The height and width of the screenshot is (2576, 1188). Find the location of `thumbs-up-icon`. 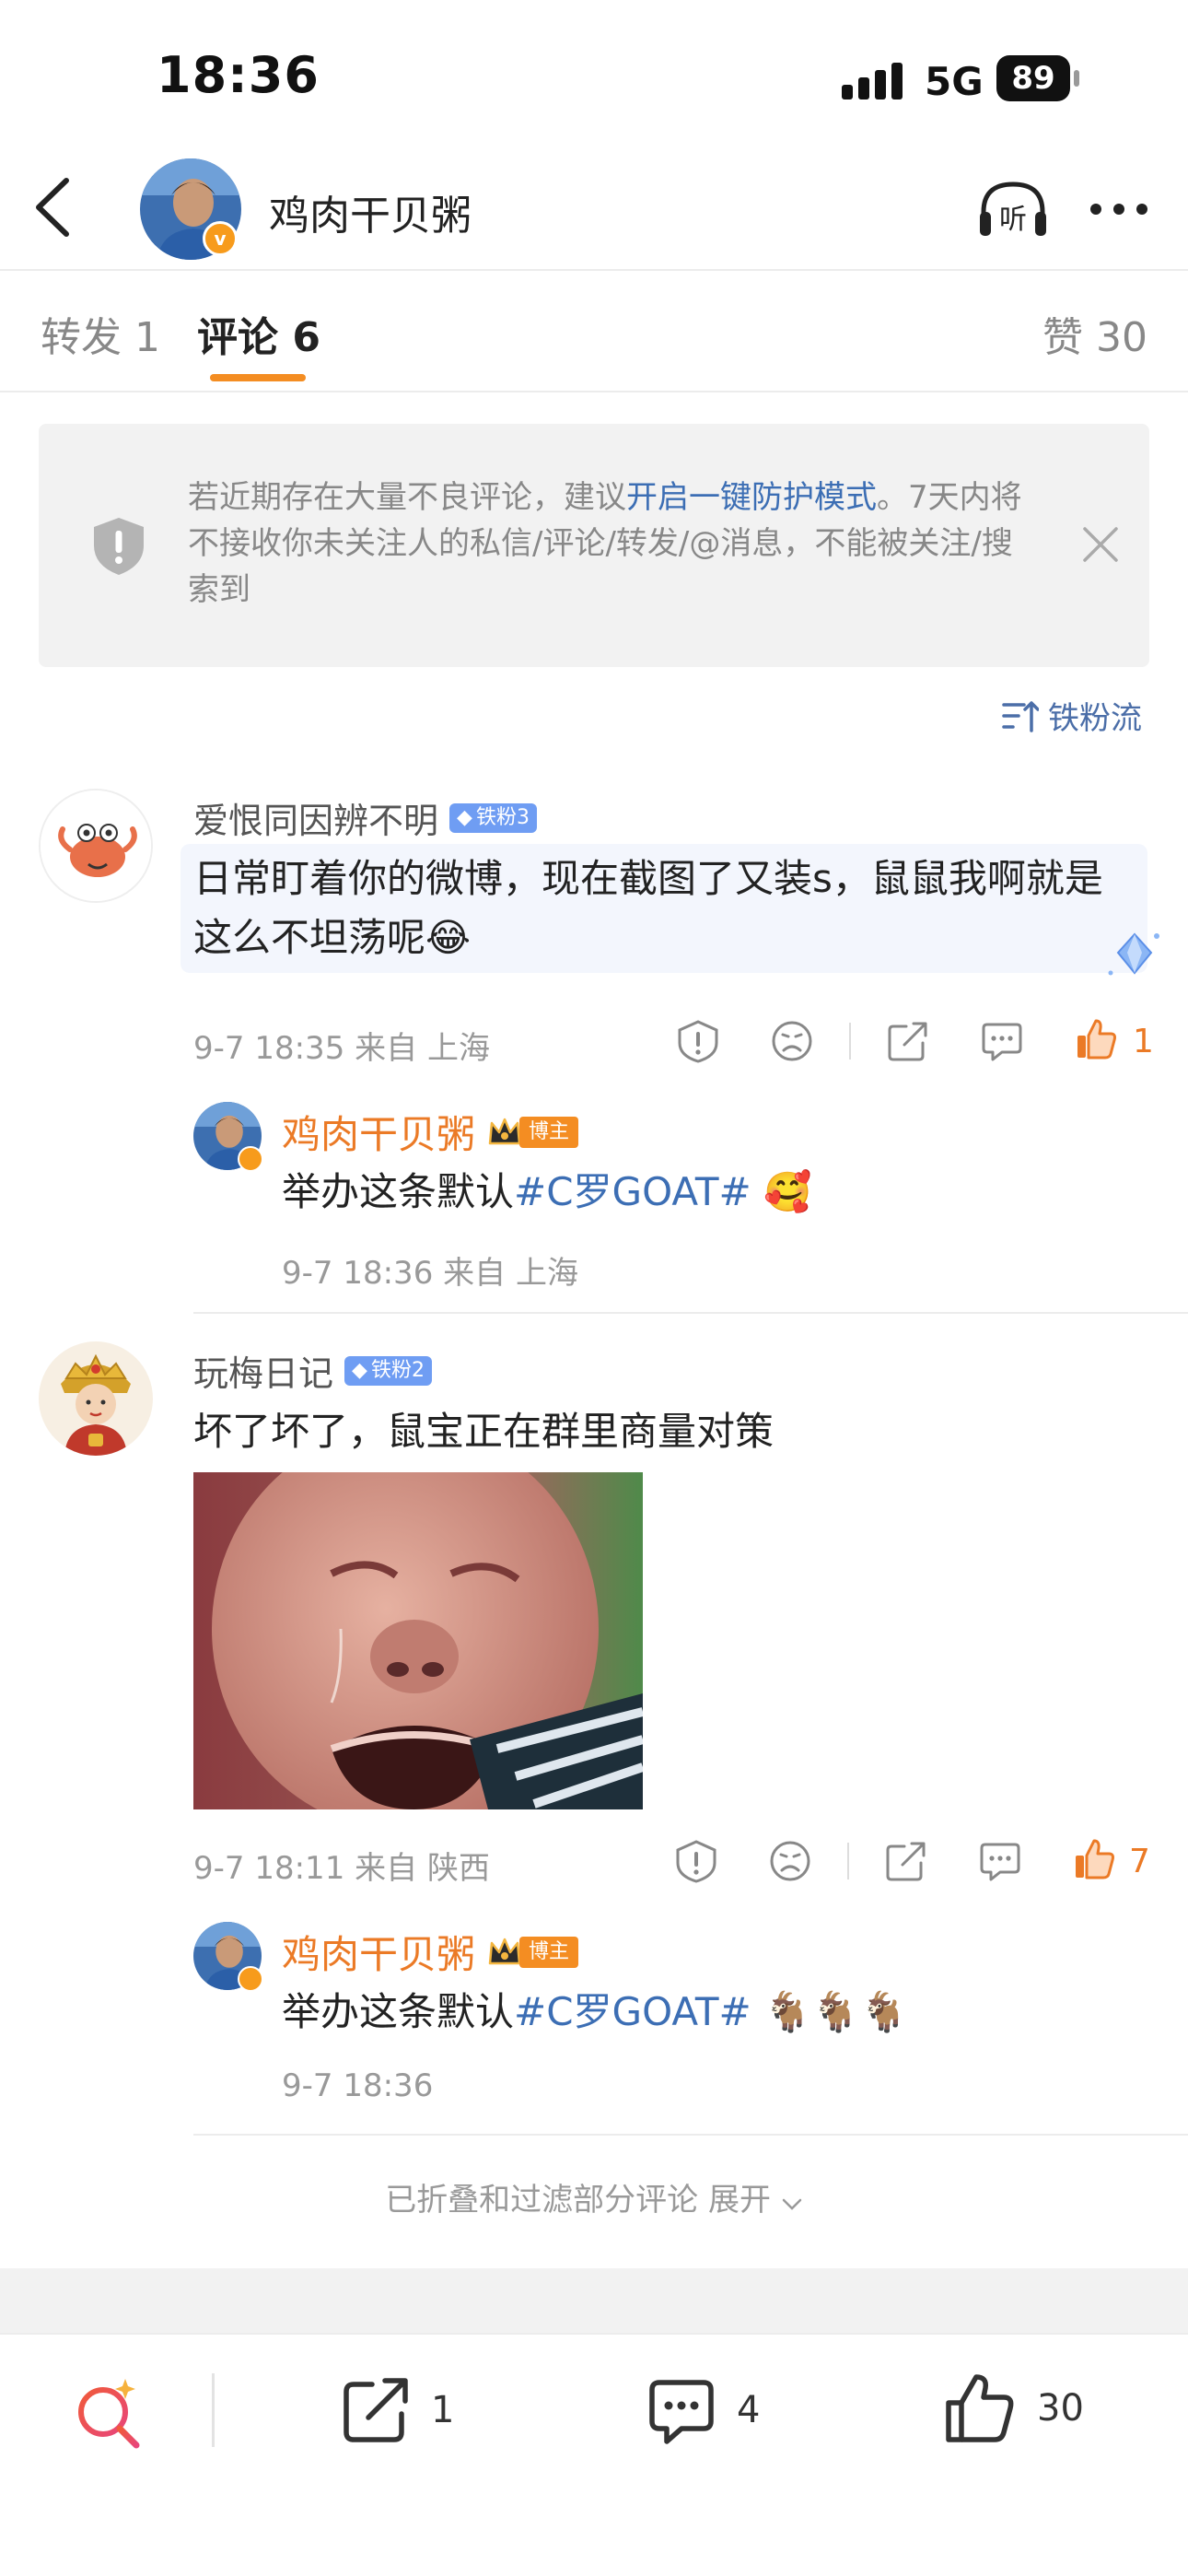

thumbs-up-icon is located at coordinates (980, 2408).